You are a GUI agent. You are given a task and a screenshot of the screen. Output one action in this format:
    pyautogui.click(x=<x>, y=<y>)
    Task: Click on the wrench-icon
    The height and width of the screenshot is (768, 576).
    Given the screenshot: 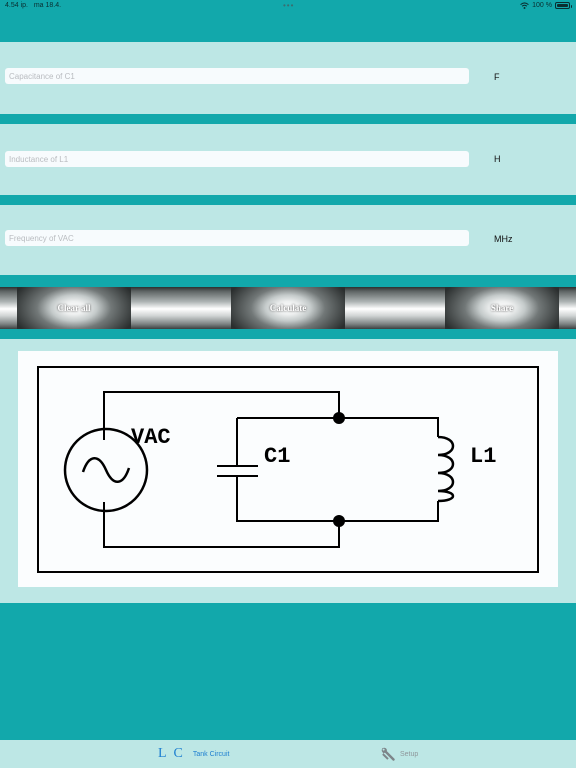 What is the action you would take?
    pyautogui.click(x=388, y=754)
    